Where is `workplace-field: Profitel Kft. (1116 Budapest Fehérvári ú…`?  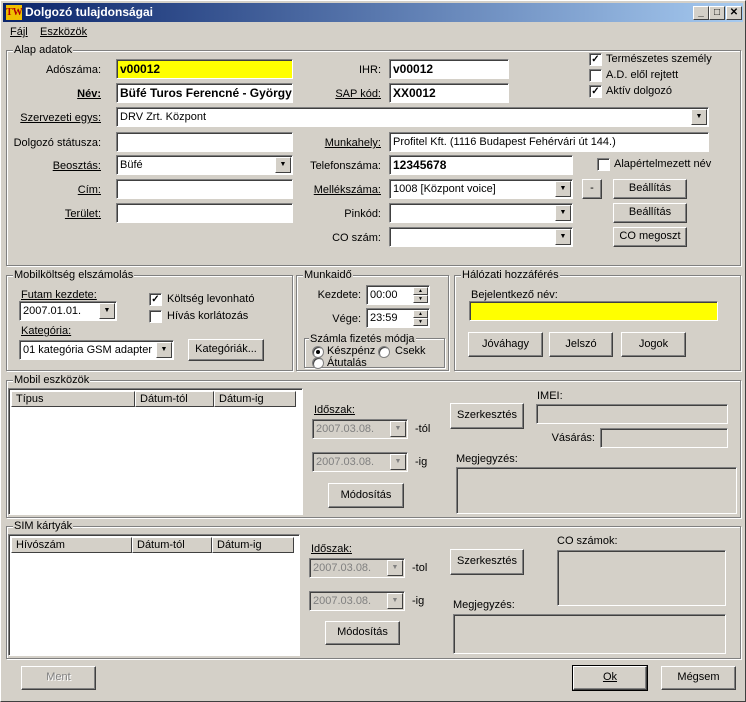
workplace-field: Profitel Kft. (1116 Budapest Fehérvári ú… is located at coordinates (549, 142).